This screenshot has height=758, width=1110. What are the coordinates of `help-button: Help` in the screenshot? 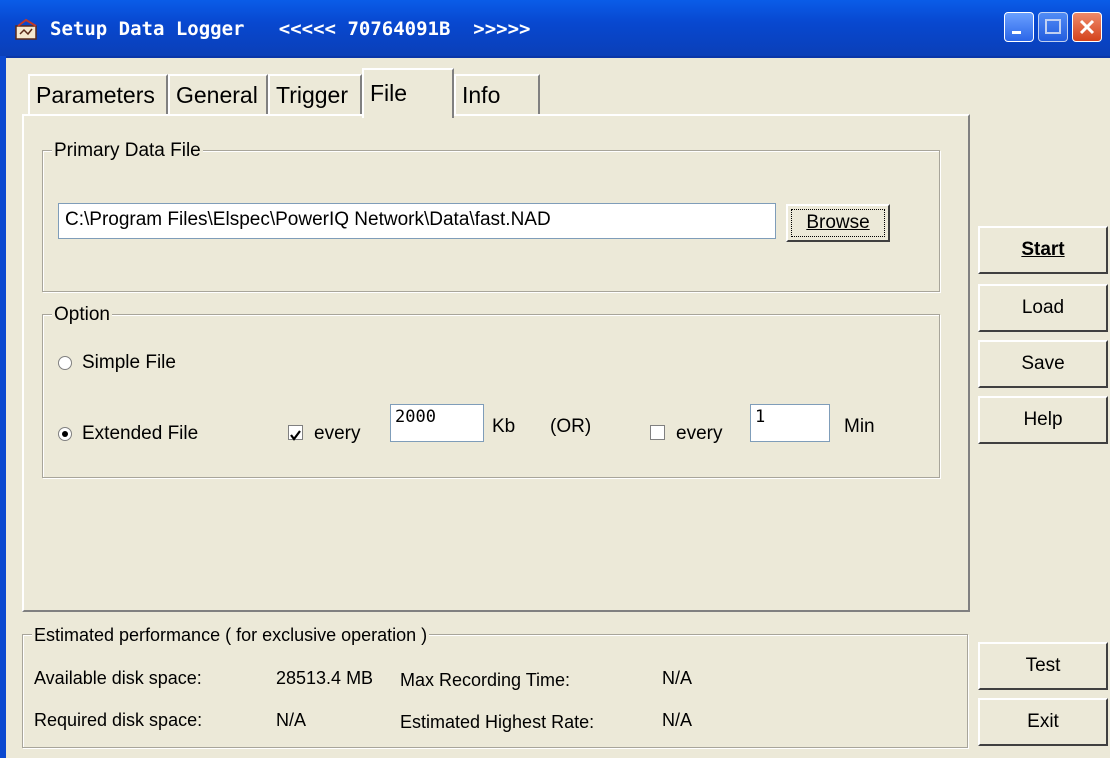 It's located at (1043, 420).